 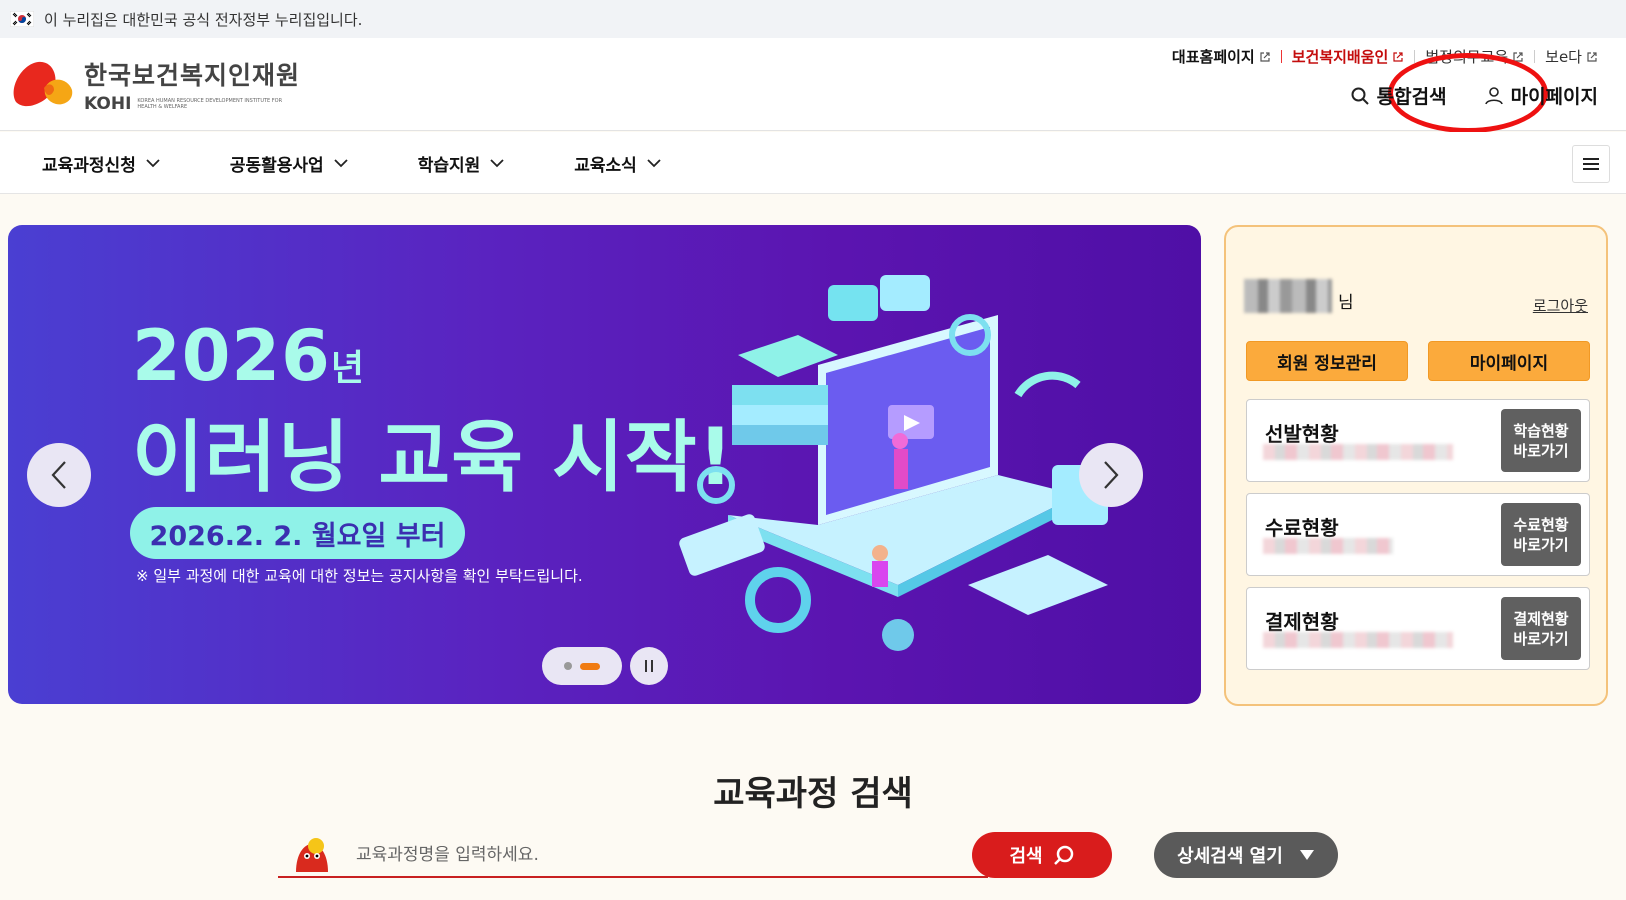 I want to click on nav-item-label: 교육소식, so click(x=605, y=165).